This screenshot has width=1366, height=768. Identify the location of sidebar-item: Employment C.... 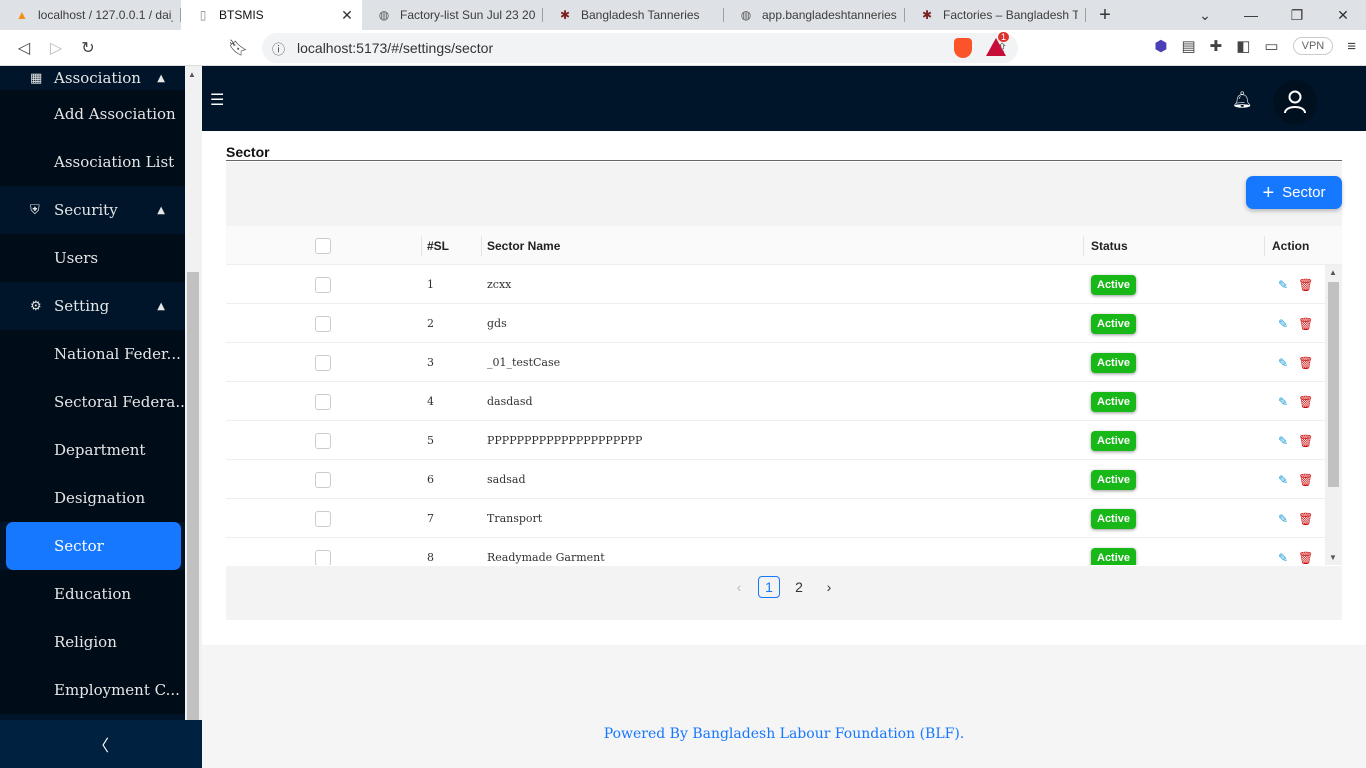
(92, 690).